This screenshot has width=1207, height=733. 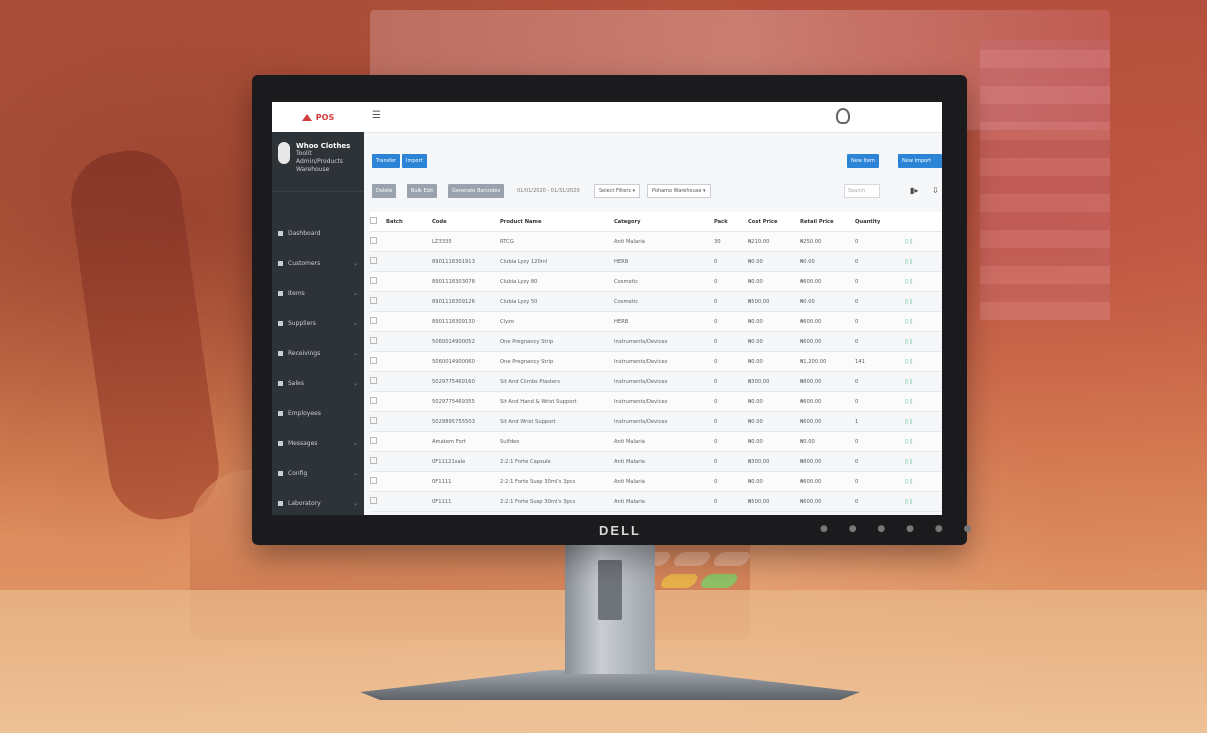 What do you see at coordinates (453, 381) in the screenshot?
I see `table-cell: 5029775469160` at bounding box center [453, 381].